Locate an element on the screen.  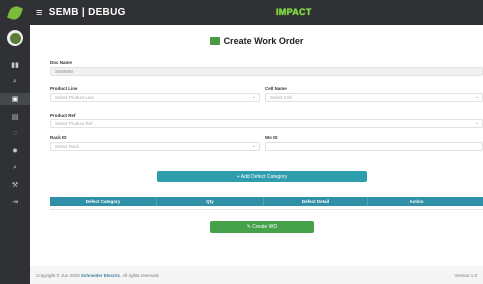
gear-icon: ✹ is located at coordinates (15, 150).